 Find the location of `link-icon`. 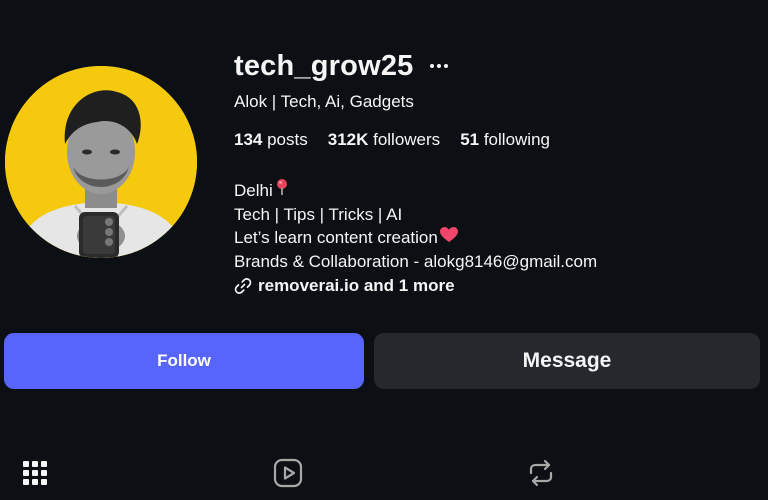

link-icon is located at coordinates (243, 286).